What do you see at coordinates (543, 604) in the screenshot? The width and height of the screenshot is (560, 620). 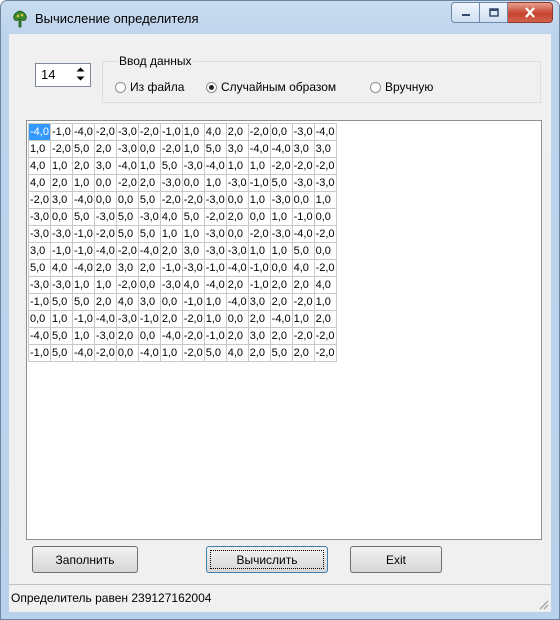 I see `resize-grip-icon` at bounding box center [543, 604].